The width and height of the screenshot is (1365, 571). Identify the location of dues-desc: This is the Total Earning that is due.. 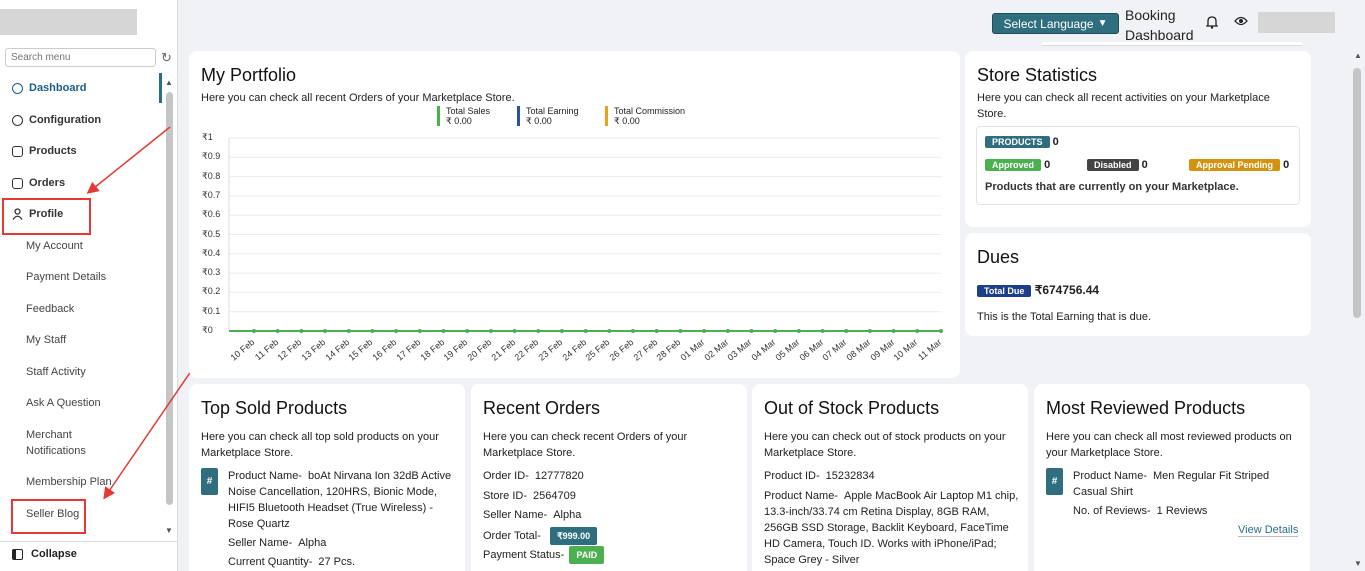
(1064, 317).